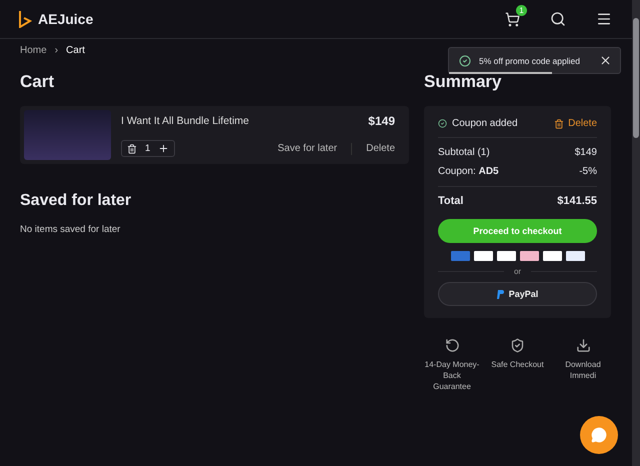 Image resolution: width=640 pixels, height=466 pixels. What do you see at coordinates (75, 50) in the screenshot?
I see `breadcrumb-link: Cart` at bounding box center [75, 50].